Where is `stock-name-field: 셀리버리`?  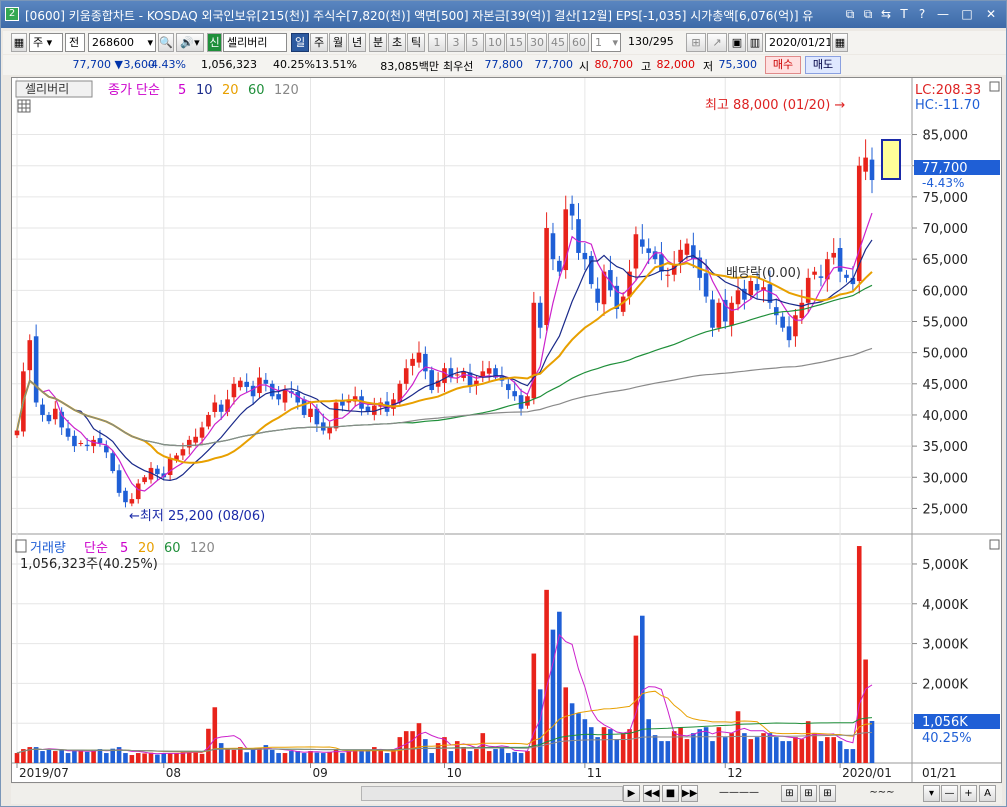 stock-name-field: 셀리버리 is located at coordinates (255, 42).